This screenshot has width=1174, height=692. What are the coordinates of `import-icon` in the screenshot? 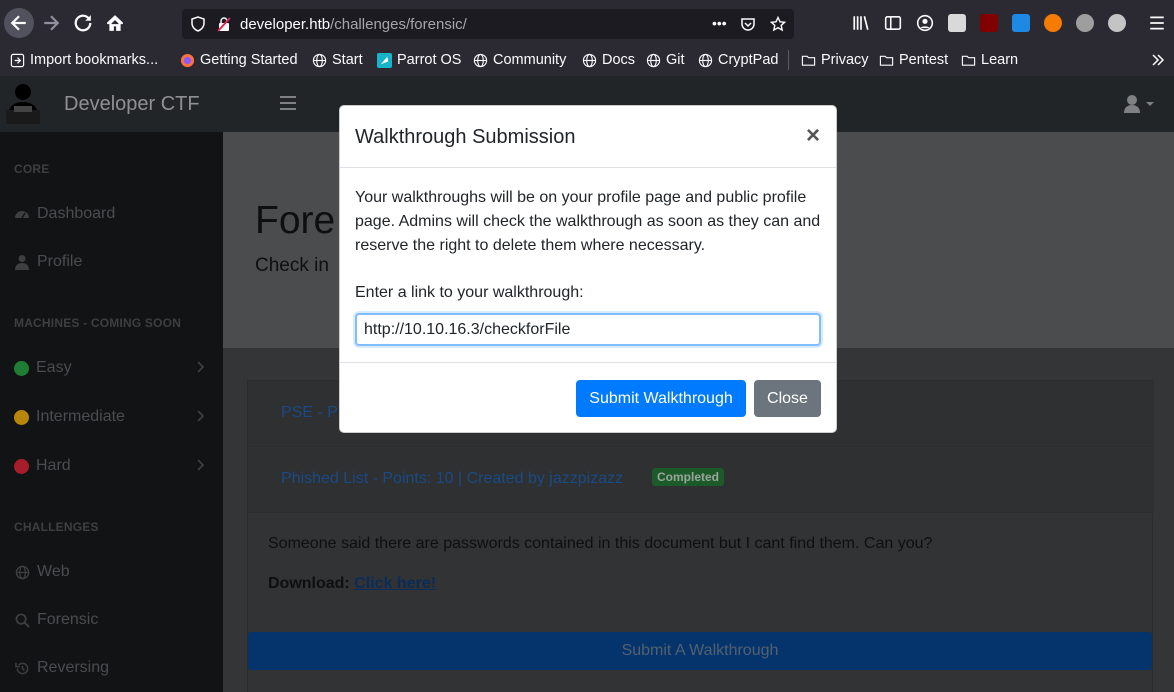 It's located at (17, 60).